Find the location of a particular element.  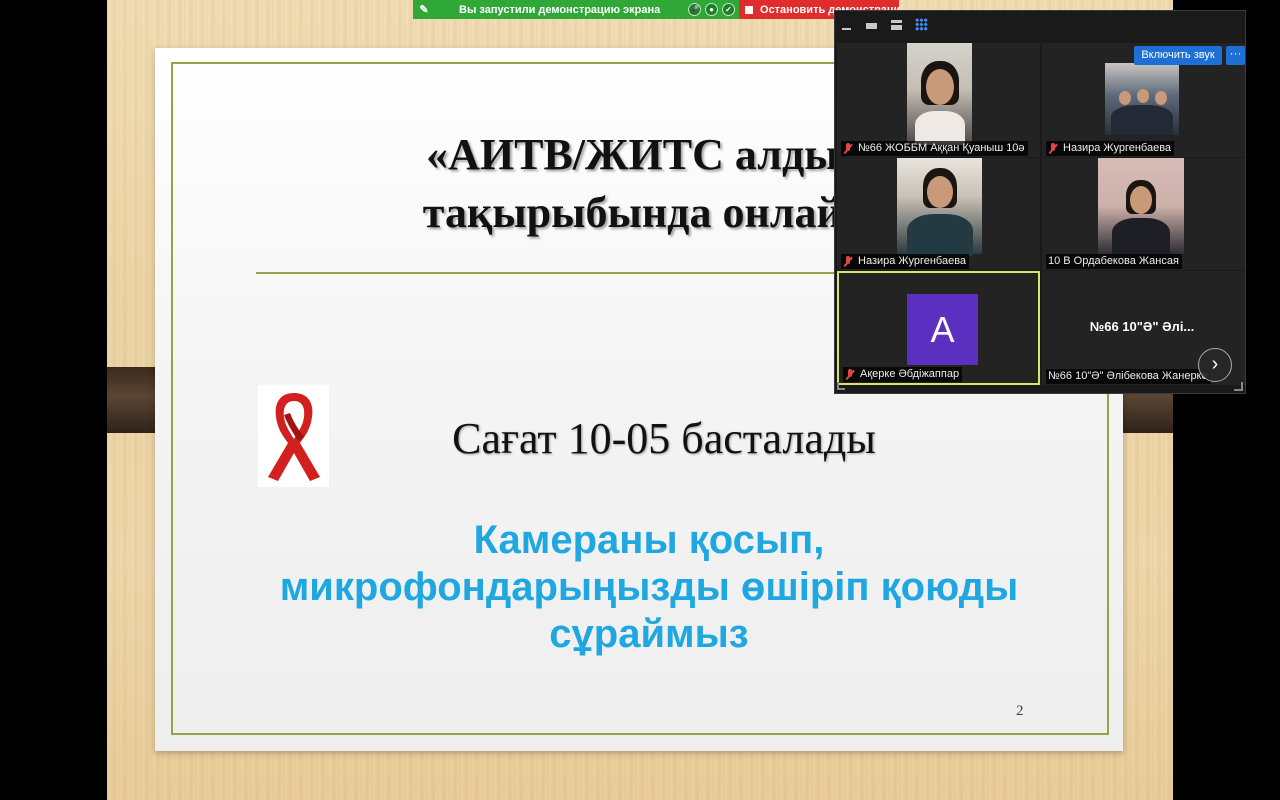

participant-name-tag: Ақерке Әбдіжаппар is located at coordinates (903, 374).